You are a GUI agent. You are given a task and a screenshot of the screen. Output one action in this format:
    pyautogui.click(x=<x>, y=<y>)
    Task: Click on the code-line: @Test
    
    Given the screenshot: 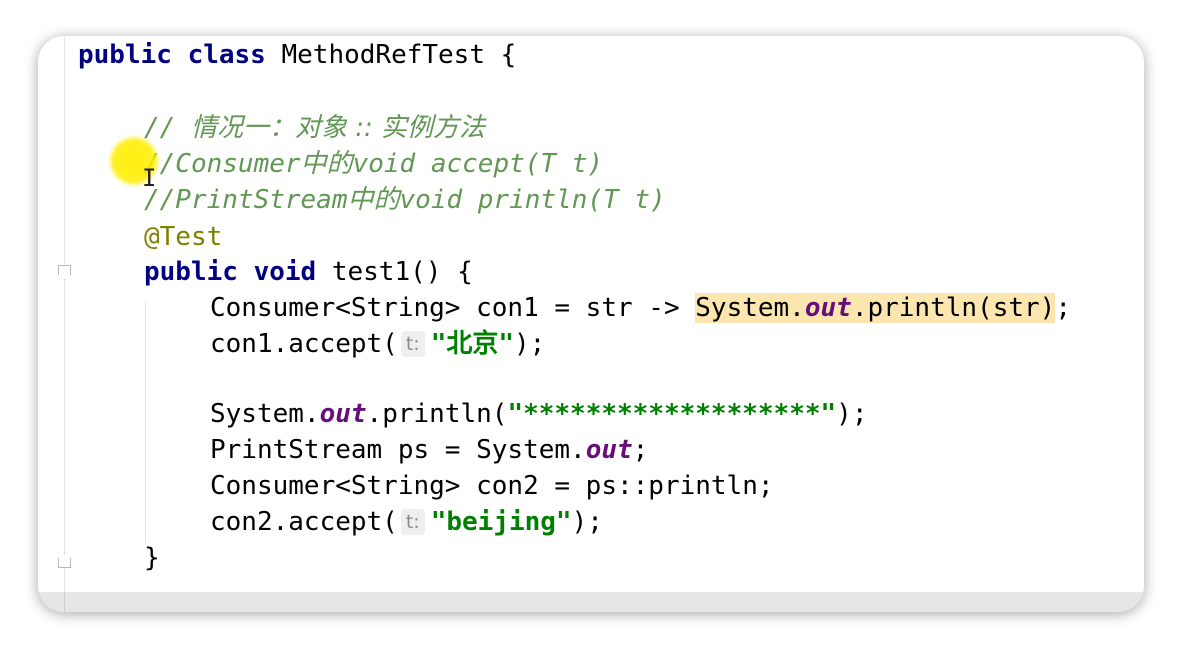 What is the action you would take?
    pyautogui.click(x=183, y=237)
    